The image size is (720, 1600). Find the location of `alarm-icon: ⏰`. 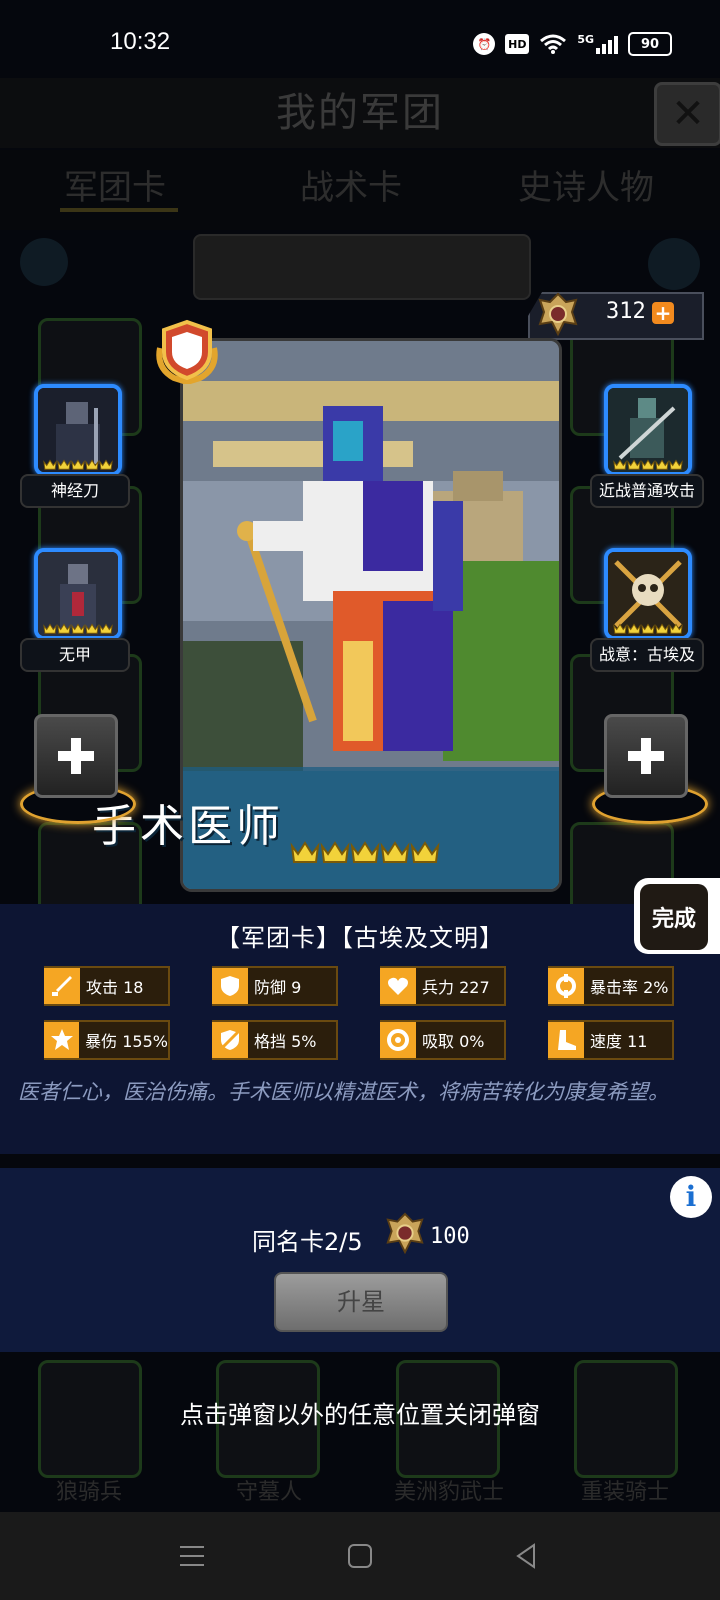

alarm-icon: ⏰ is located at coordinates (484, 44).